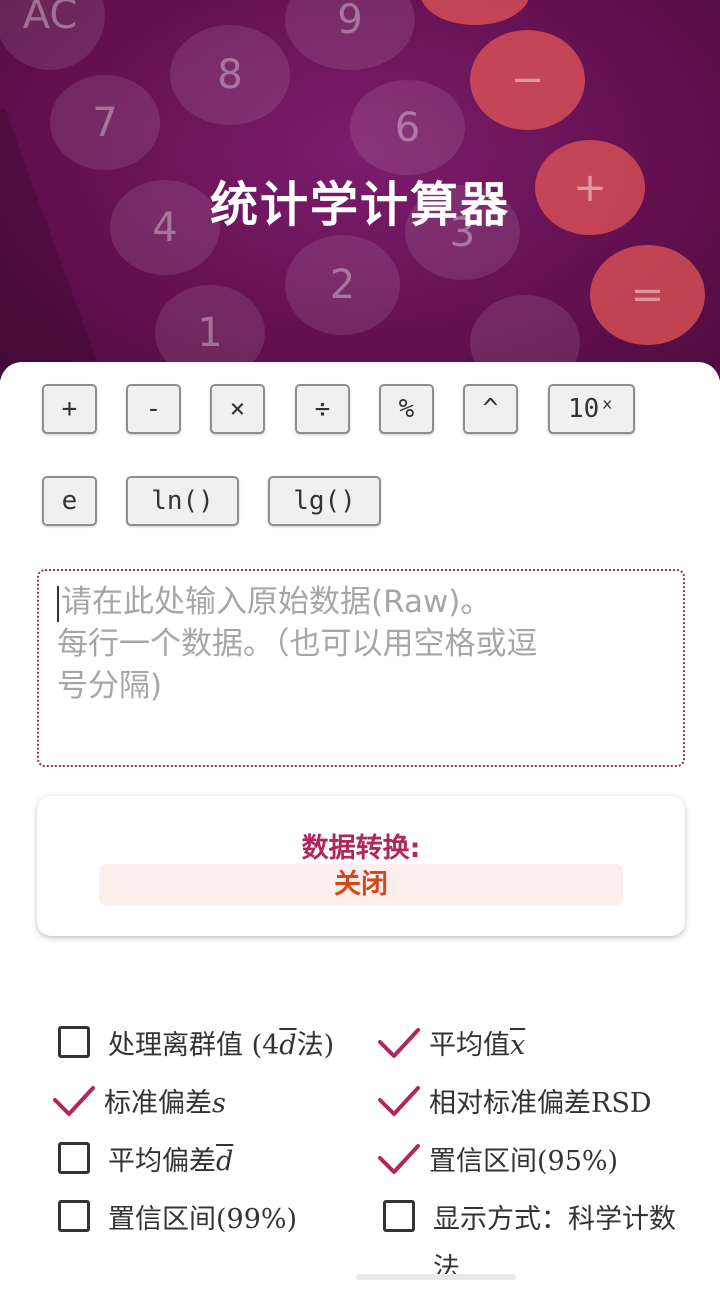 The image size is (720, 1290). What do you see at coordinates (171, 1161) in the screenshot?
I see `option-label: 平均偏差d` at bounding box center [171, 1161].